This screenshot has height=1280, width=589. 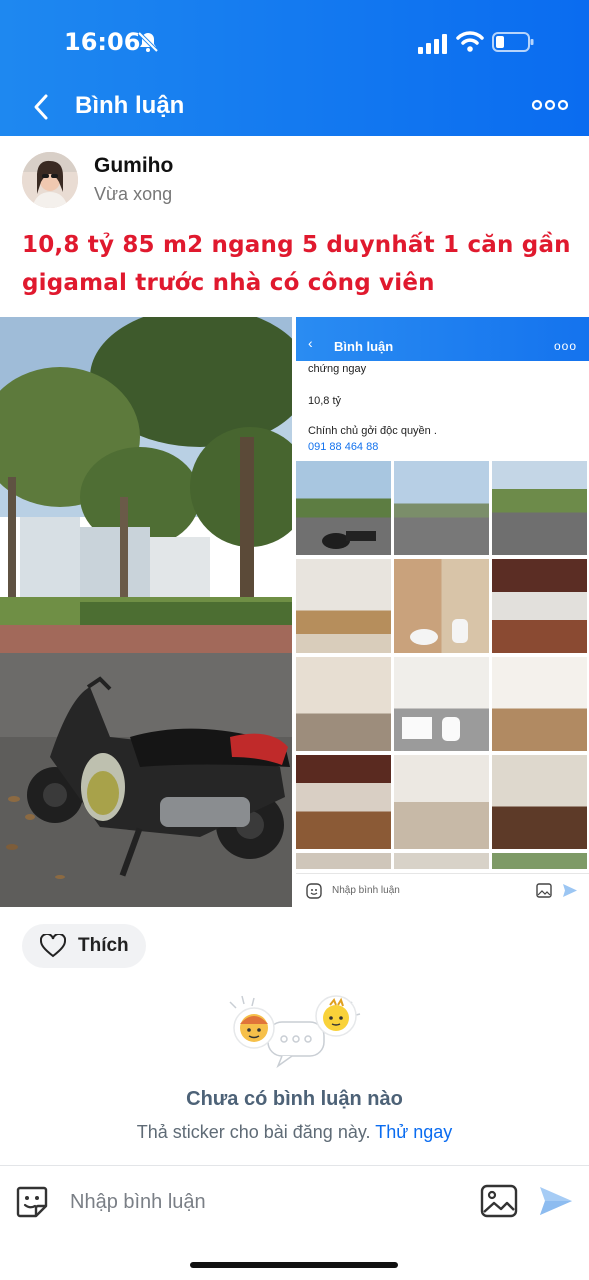 What do you see at coordinates (565, 346) in the screenshot?
I see `embedded-more-icon: ooo` at bounding box center [565, 346].